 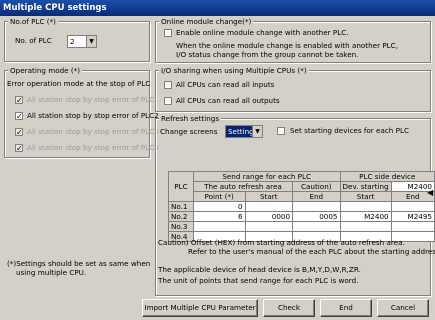 What do you see at coordinates (228, 101) in the screenshot?
I see `read-all-outputs-label: All CPUs can read all outputs` at bounding box center [228, 101].